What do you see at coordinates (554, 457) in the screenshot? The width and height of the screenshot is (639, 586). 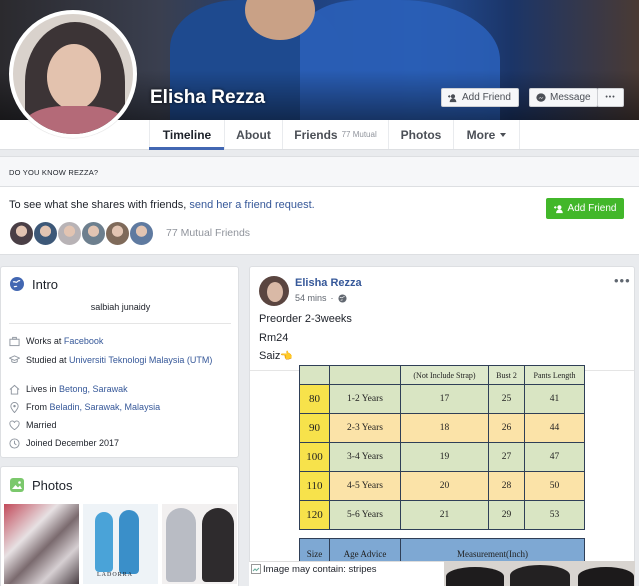 I see `table-cell: 47` at bounding box center [554, 457].